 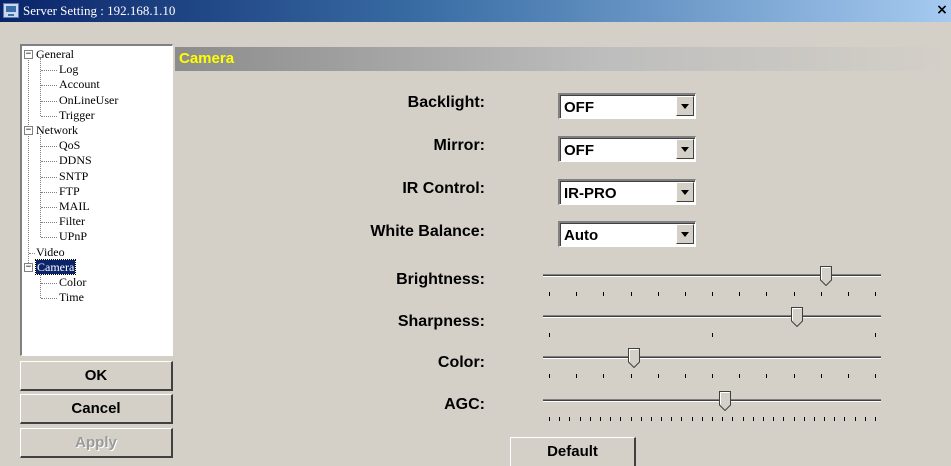 I want to click on tree-item-onlineuser: OnLineUser, so click(x=88, y=100).